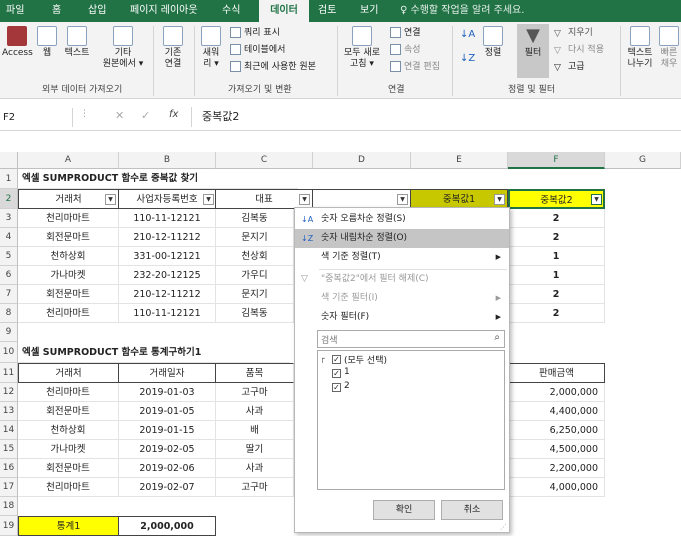  Describe the element at coordinates (9, 468) in the screenshot. I see `row-header: 16` at that location.